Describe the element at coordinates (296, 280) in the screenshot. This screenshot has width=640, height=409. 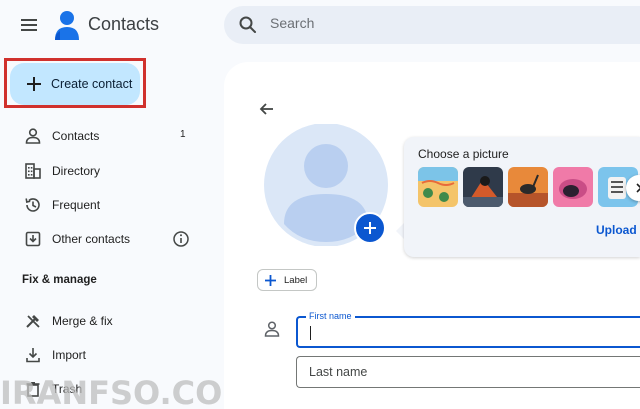
I see `label-chip-text: Label` at that location.